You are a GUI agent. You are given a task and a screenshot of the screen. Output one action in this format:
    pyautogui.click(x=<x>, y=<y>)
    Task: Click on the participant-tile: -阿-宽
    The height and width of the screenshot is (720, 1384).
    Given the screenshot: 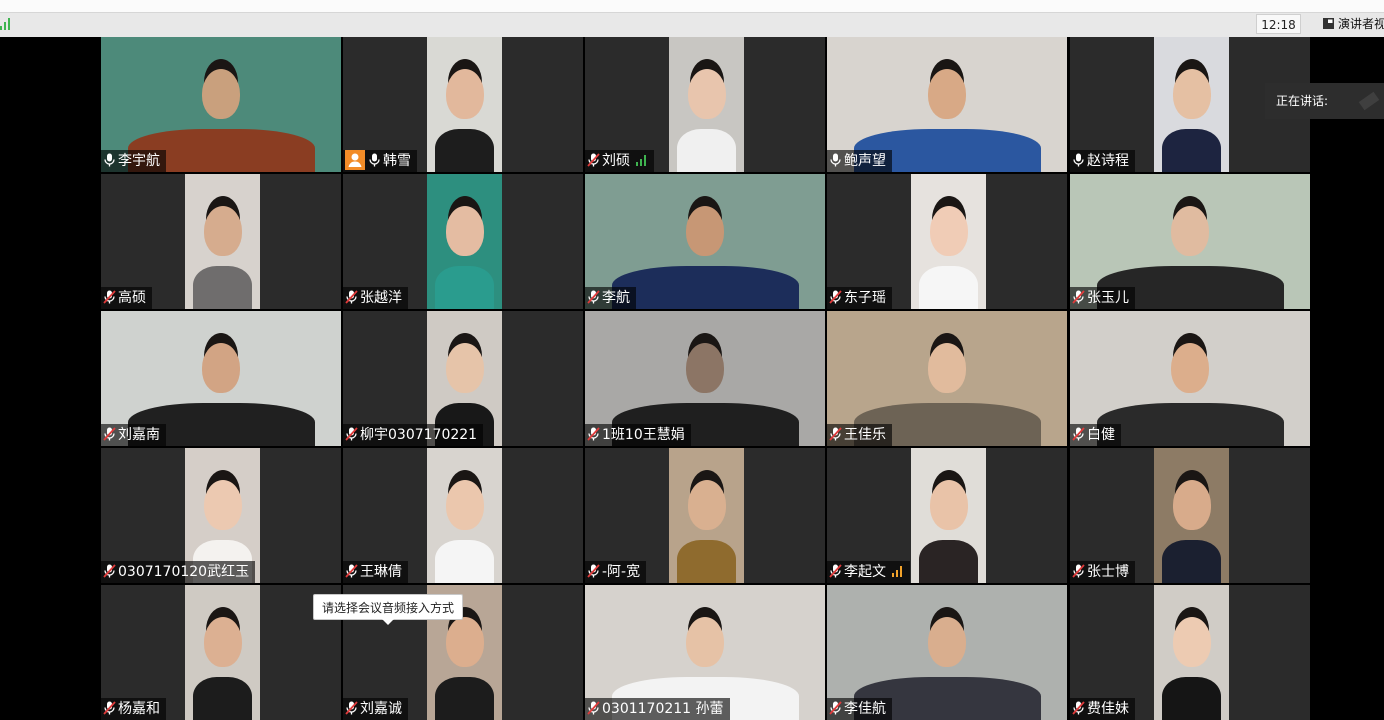 What is the action you would take?
    pyautogui.click(x=705, y=515)
    